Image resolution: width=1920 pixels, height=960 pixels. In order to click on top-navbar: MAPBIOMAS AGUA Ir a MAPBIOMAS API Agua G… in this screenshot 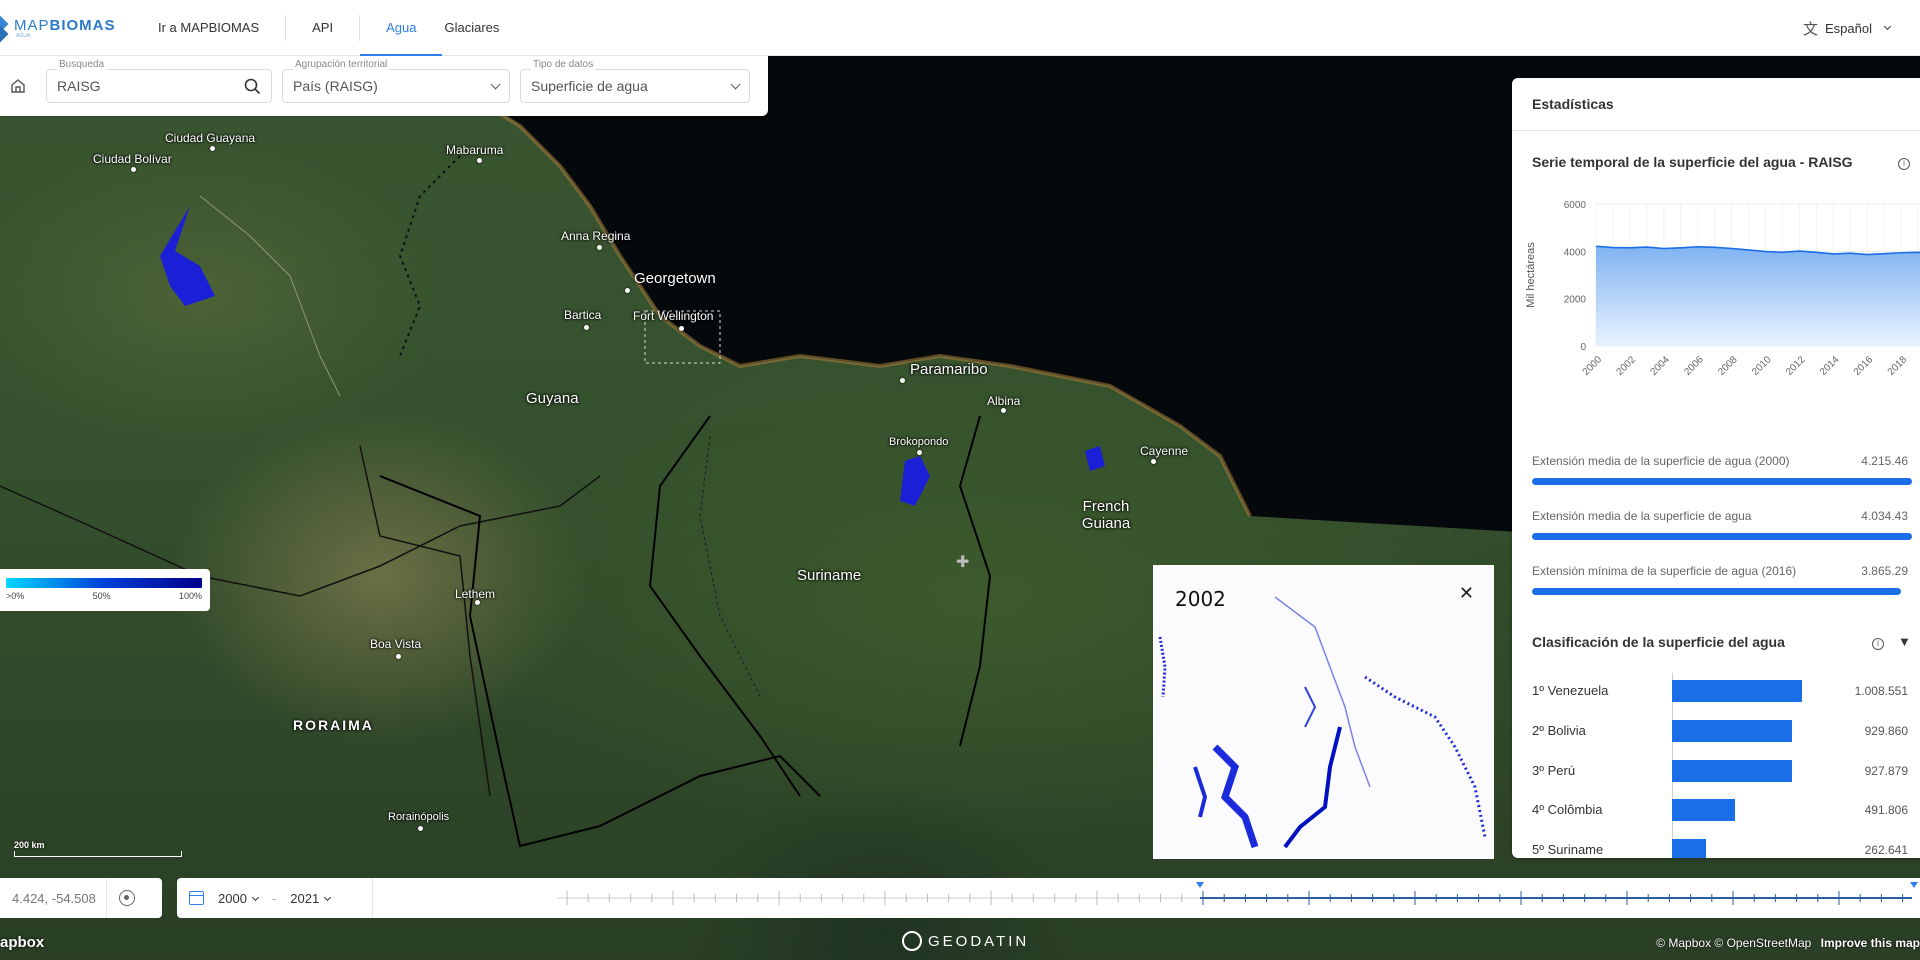, I will do `click(960, 28)`.